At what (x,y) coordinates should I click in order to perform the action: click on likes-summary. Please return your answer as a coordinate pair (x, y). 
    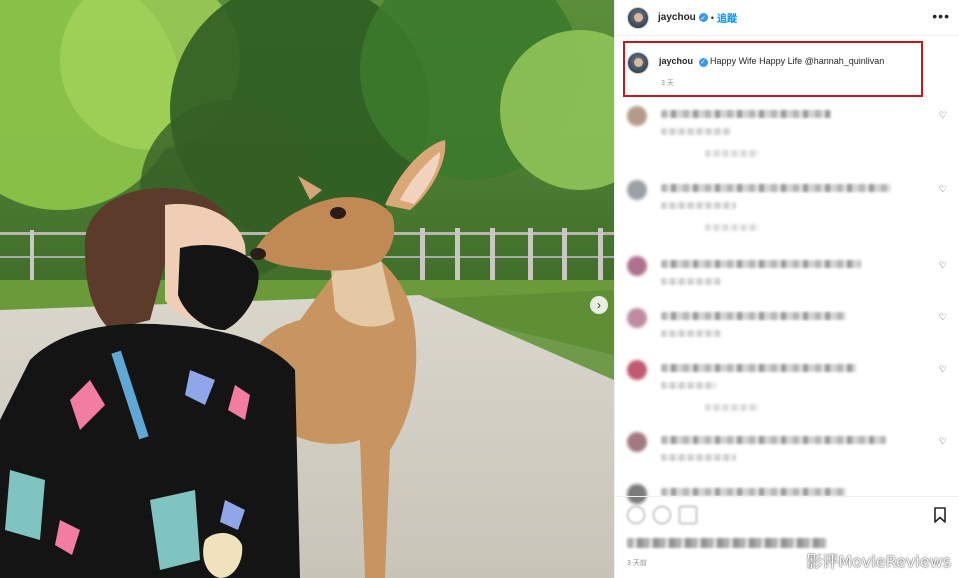
    Looking at the image, I should click on (727, 543).